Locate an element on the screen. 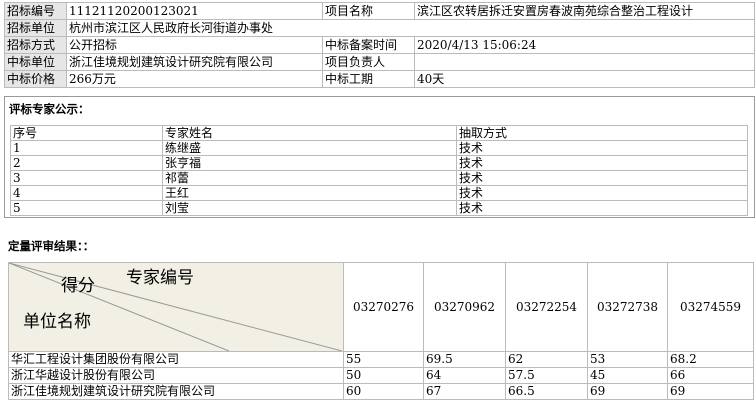 This screenshot has width=755, height=401. expert-id-header: 03270276 is located at coordinates (383, 307).